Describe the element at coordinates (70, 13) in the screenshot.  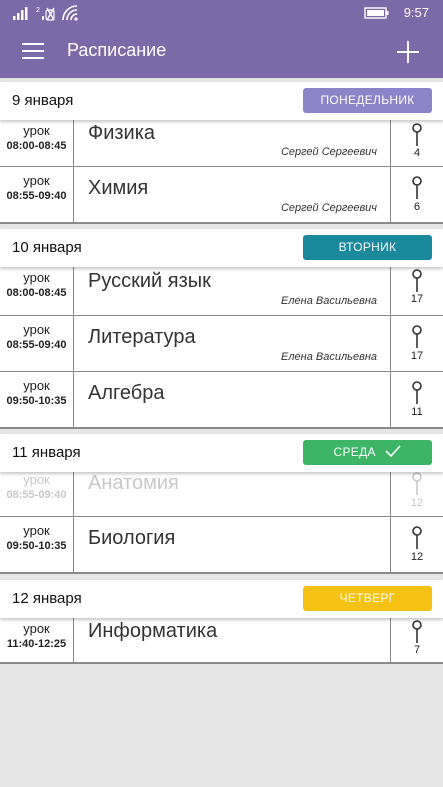
I see `wifi-icon` at that location.